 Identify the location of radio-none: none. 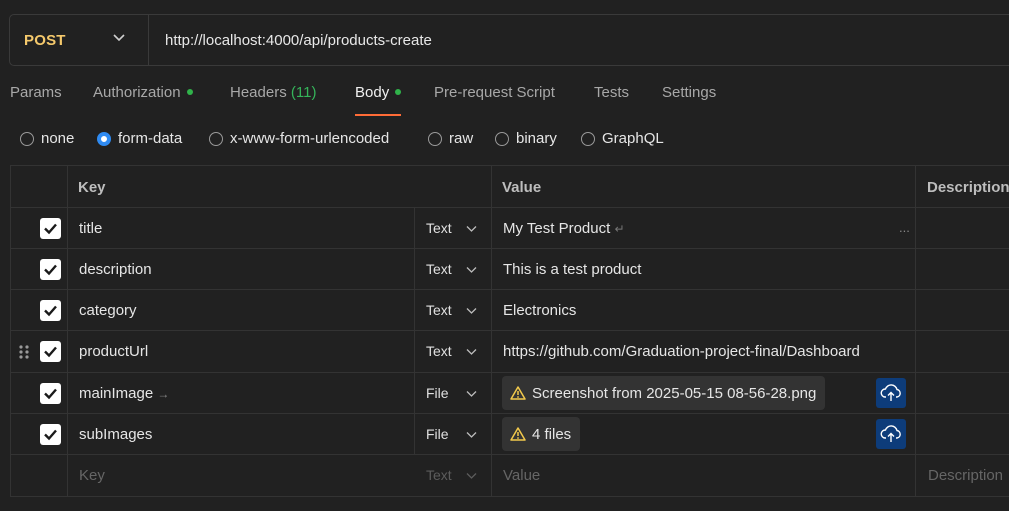
(47, 138).